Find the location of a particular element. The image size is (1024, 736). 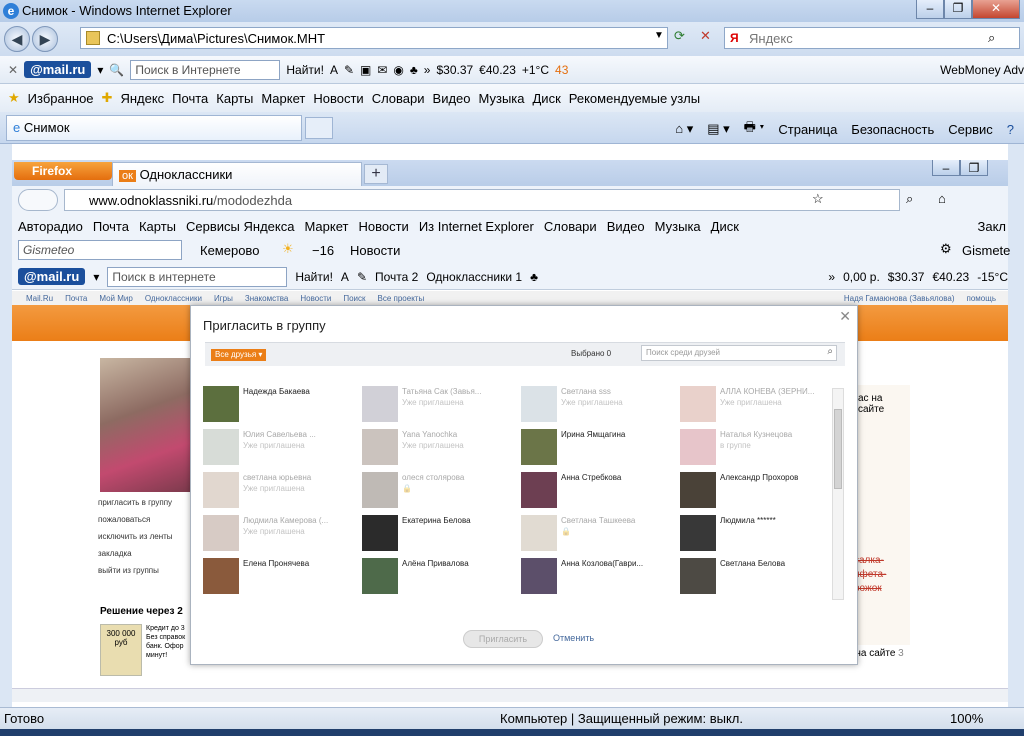

friend-card: АЛЛА КОНЕВА (ЗЕРНИ... Уже приглашена is located at coordinates (754, 402).